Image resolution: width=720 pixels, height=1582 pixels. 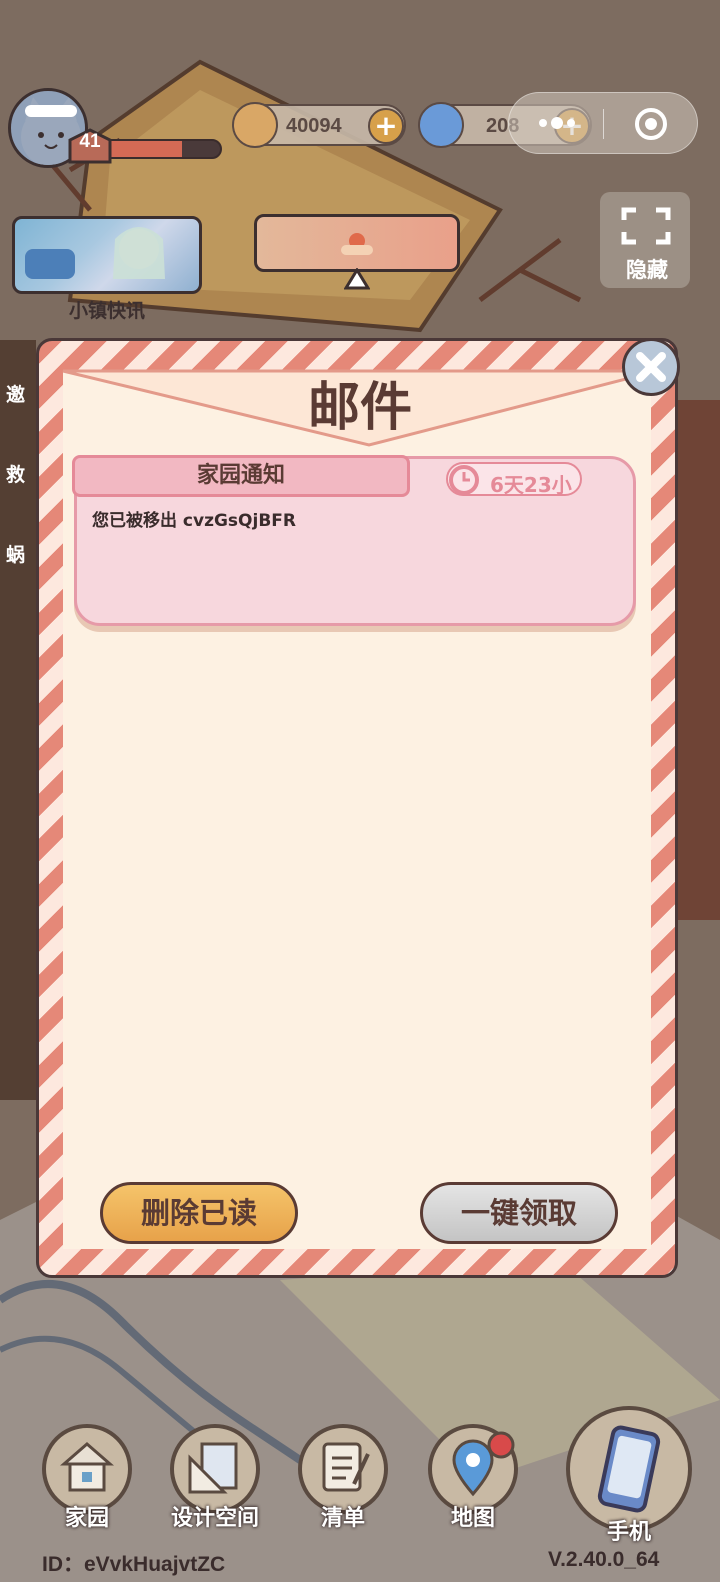 What do you see at coordinates (142, 149) in the screenshot?
I see `experience-fill` at bounding box center [142, 149].